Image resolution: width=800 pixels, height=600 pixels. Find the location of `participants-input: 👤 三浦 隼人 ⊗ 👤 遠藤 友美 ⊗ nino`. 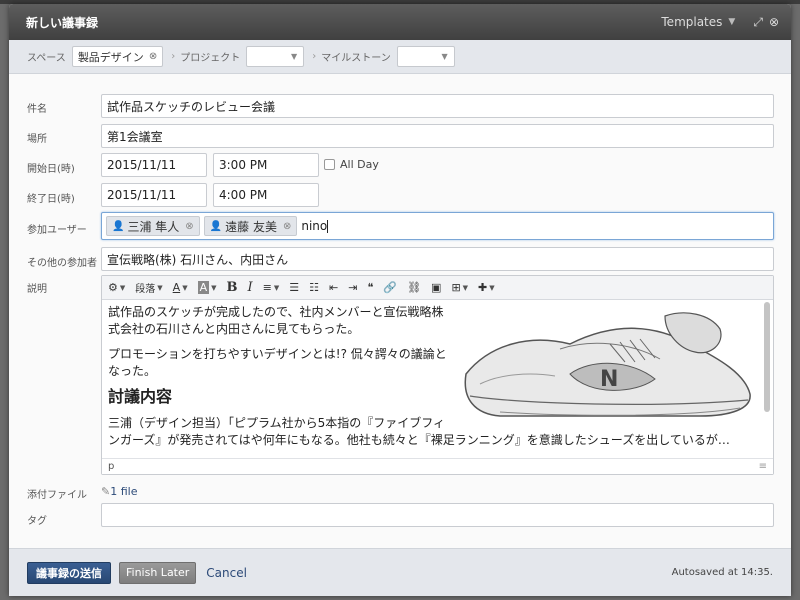

participants-input: 👤 三浦 隼人 ⊗ 👤 遠藤 友美 ⊗ nino is located at coordinates (437, 226).